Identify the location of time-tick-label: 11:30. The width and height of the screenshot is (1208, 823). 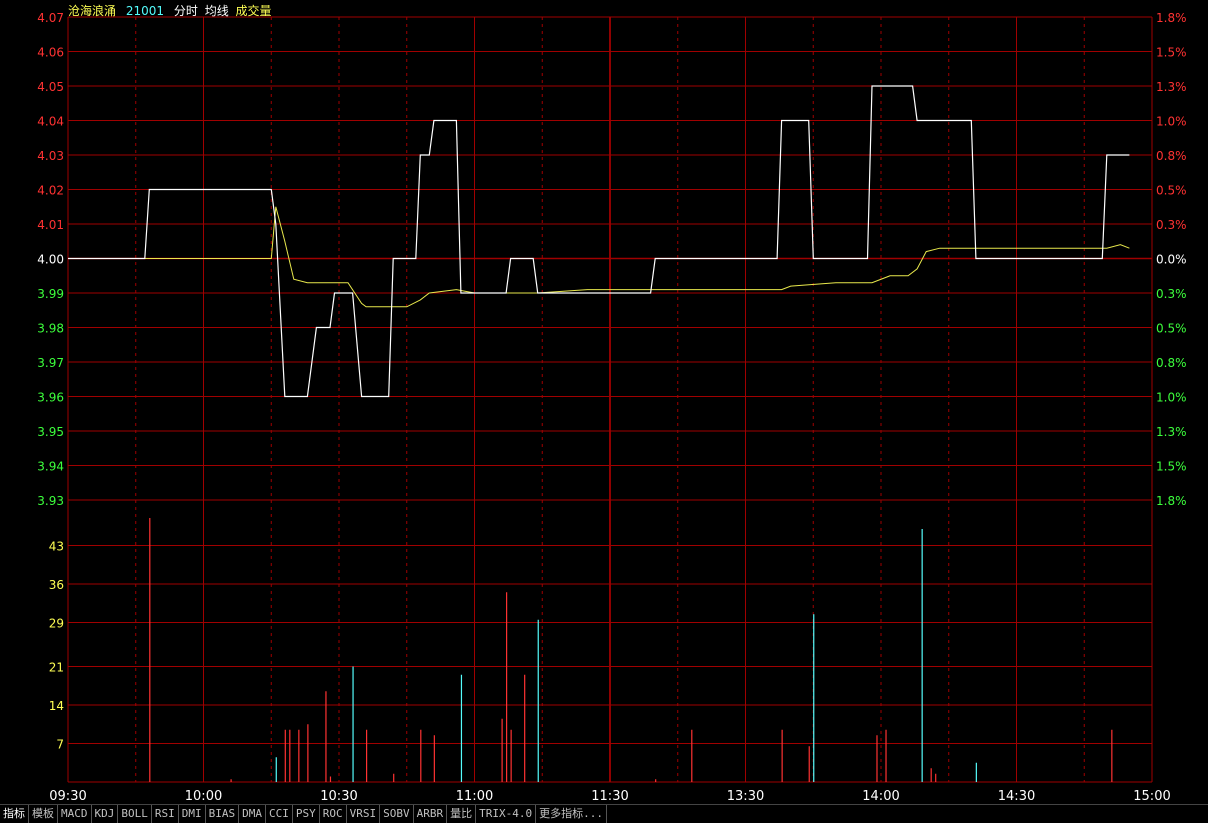
(609, 796).